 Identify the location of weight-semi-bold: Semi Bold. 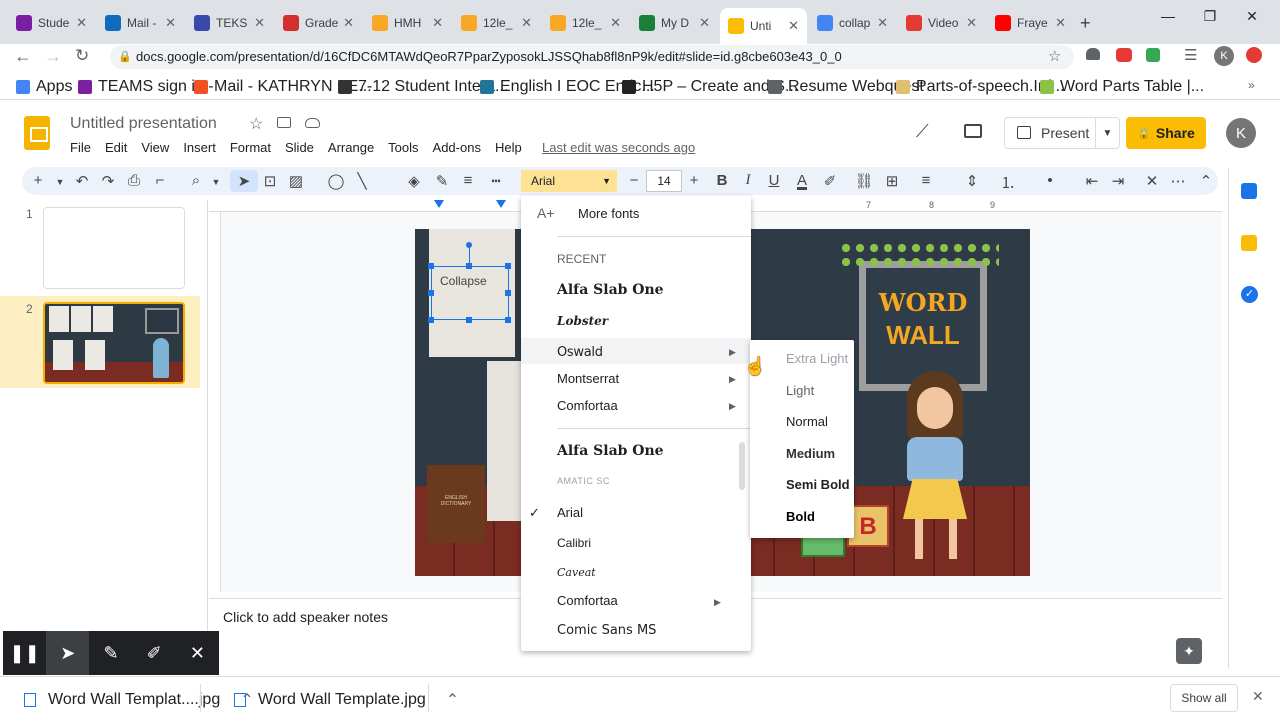
(818, 484).